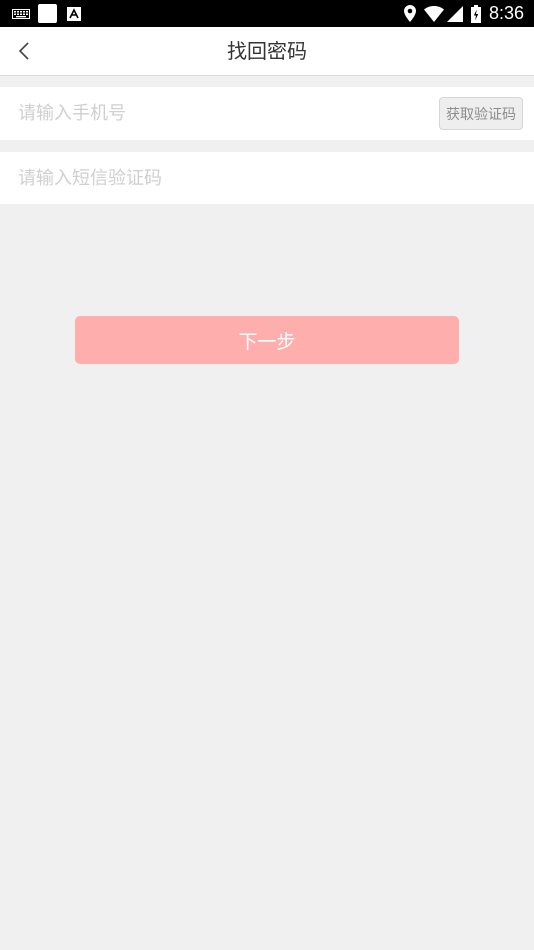 The image size is (534, 950). I want to click on next-step-button: 下一步, so click(267, 340).